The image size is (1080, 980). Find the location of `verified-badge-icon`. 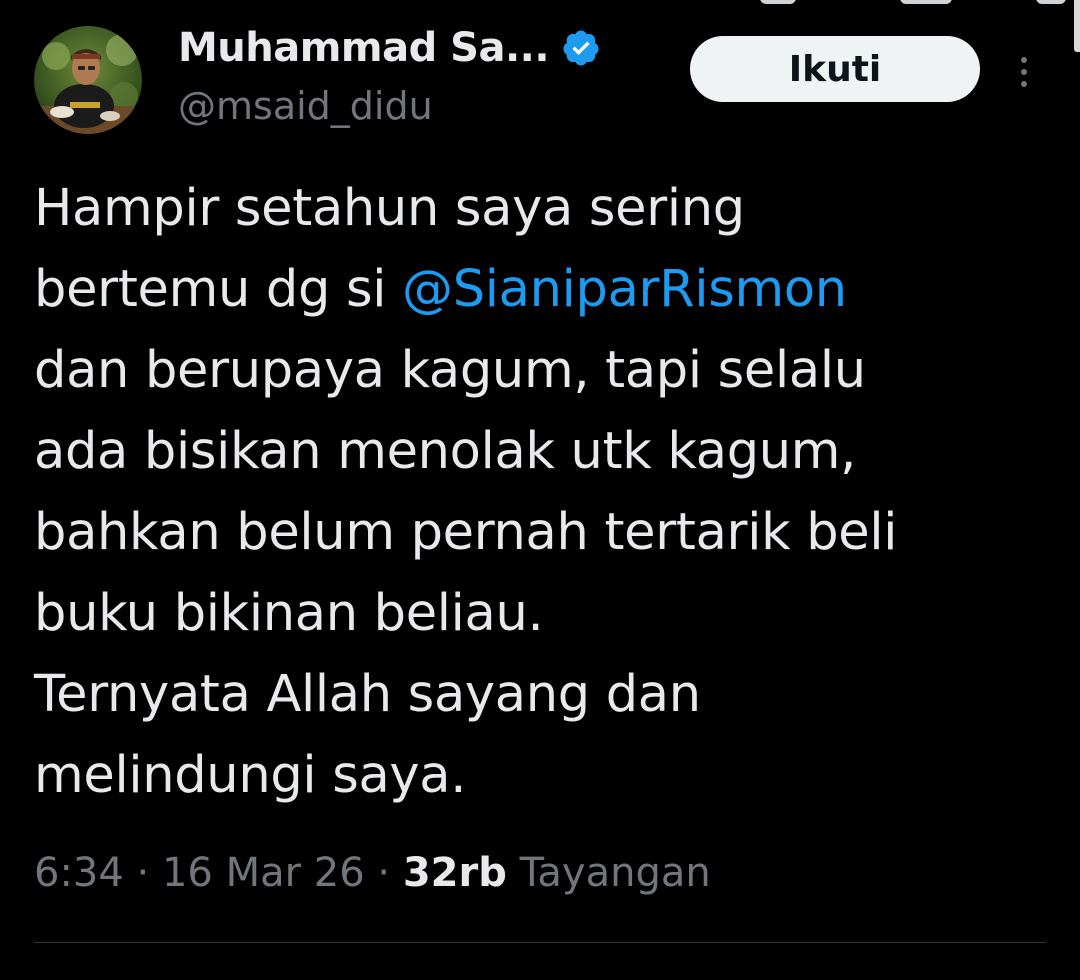

verified-badge-icon is located at coordinates (581, 48).